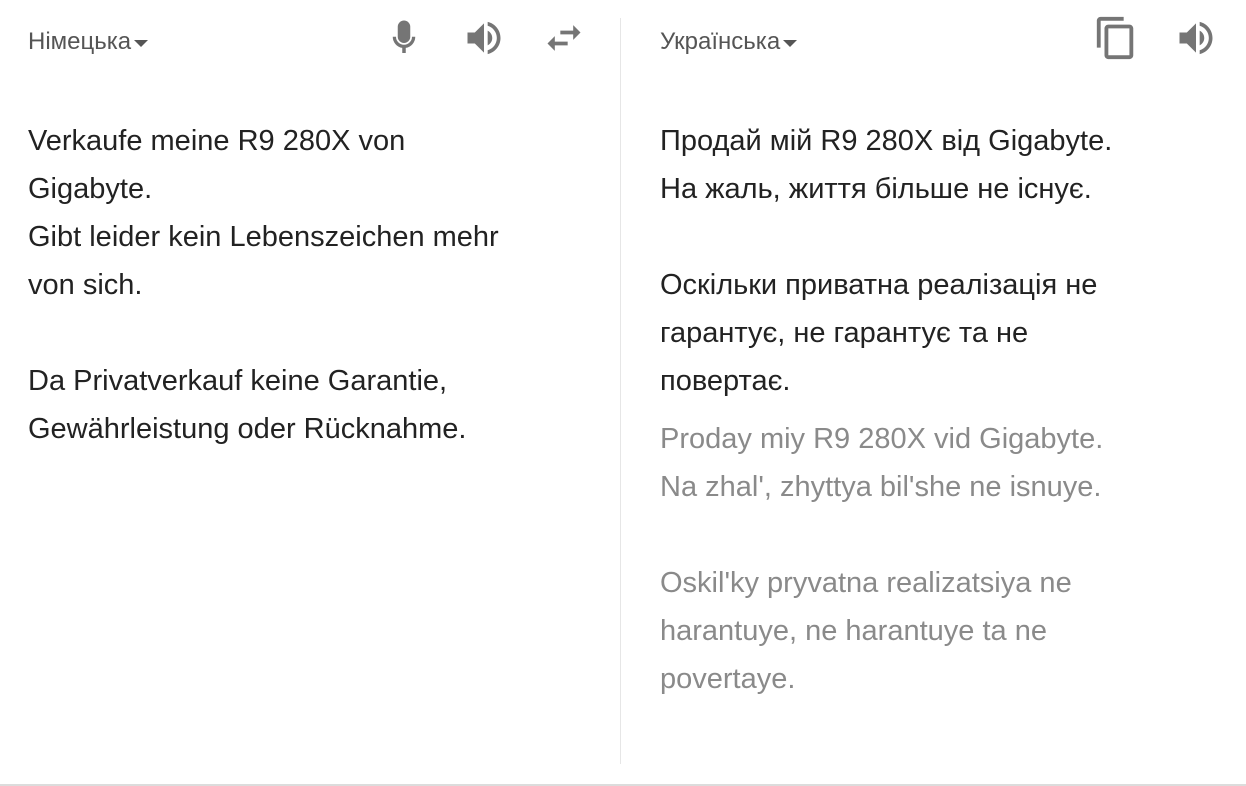 The image size is (1246, 786). I want to click on source-listen-button, so click(484, 38).